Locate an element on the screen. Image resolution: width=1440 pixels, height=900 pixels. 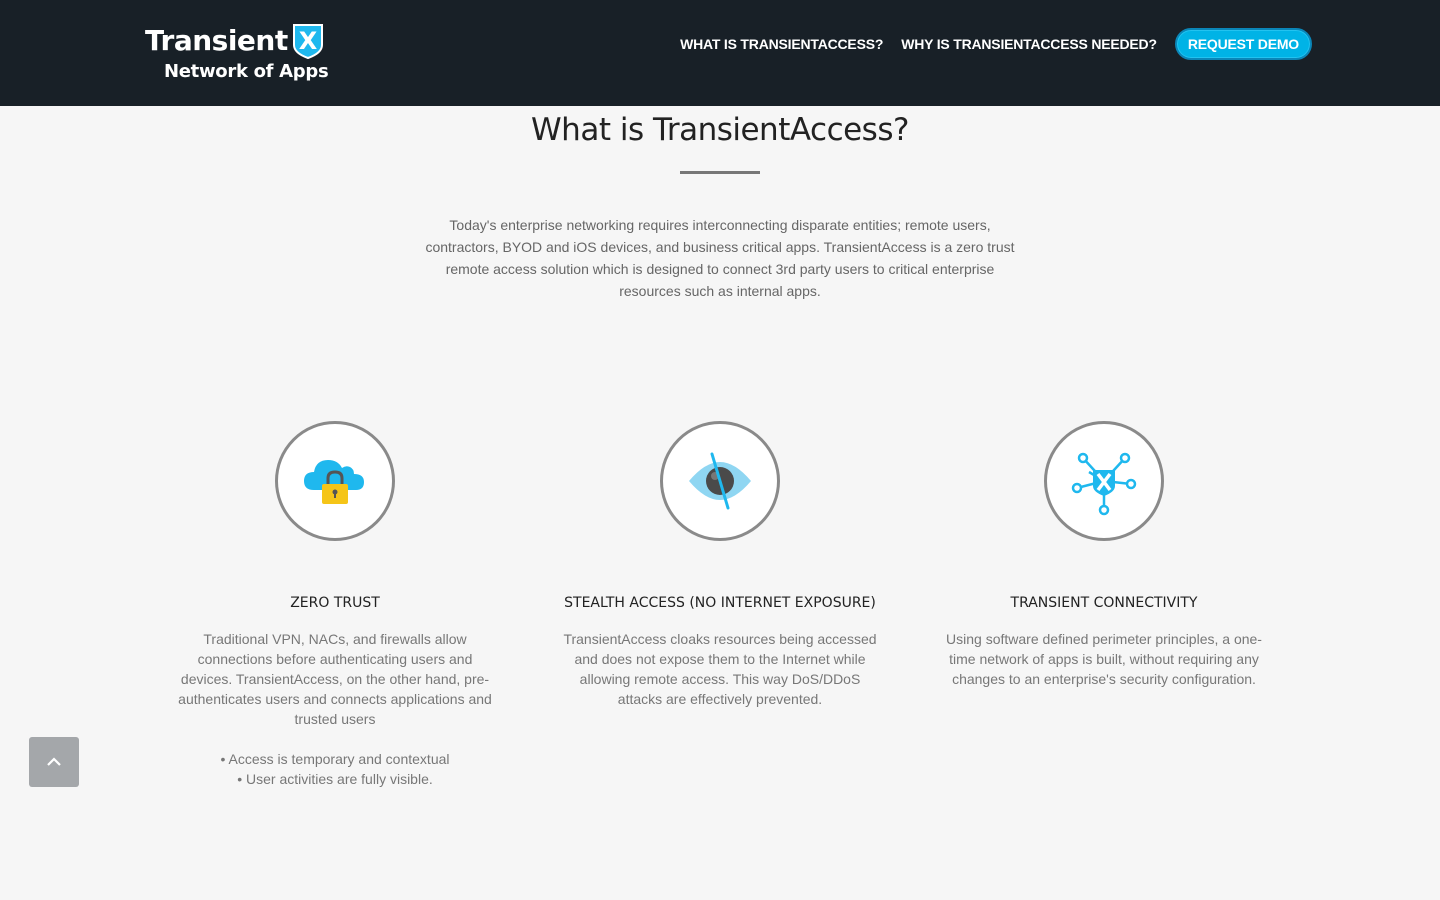
logo-word: Transient is located at coordinates (216, 40).